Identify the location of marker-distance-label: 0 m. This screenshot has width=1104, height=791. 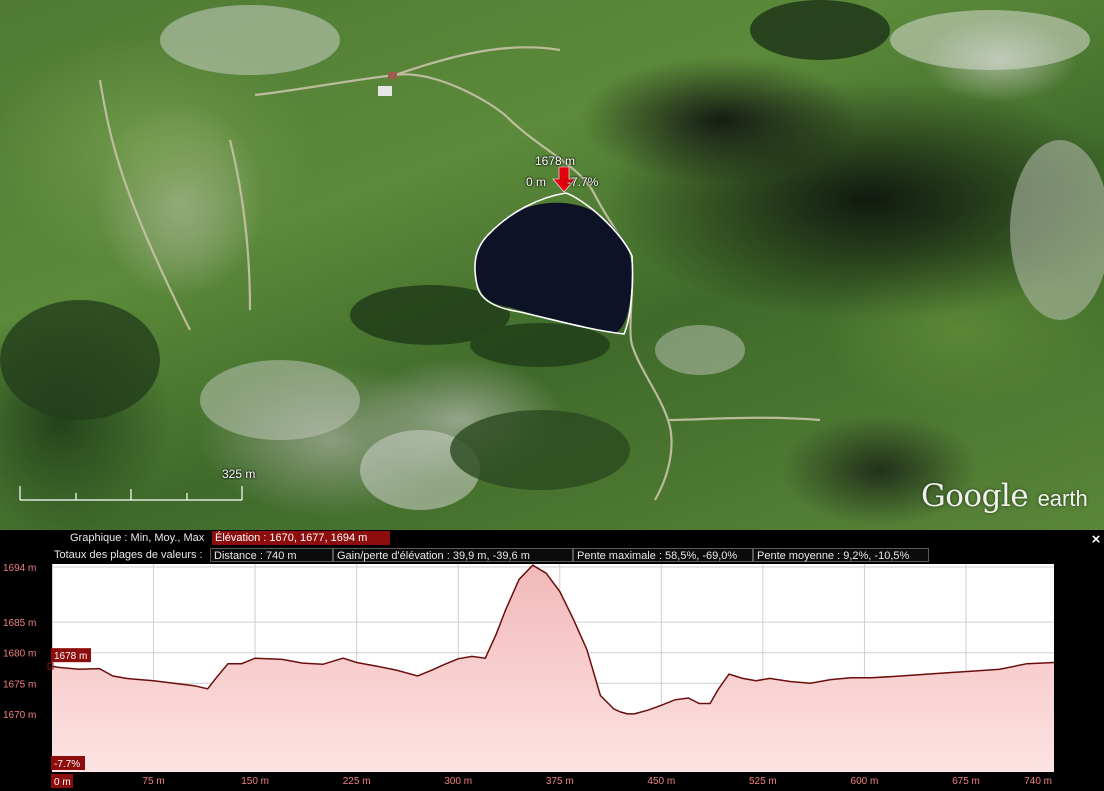
(536, 182).